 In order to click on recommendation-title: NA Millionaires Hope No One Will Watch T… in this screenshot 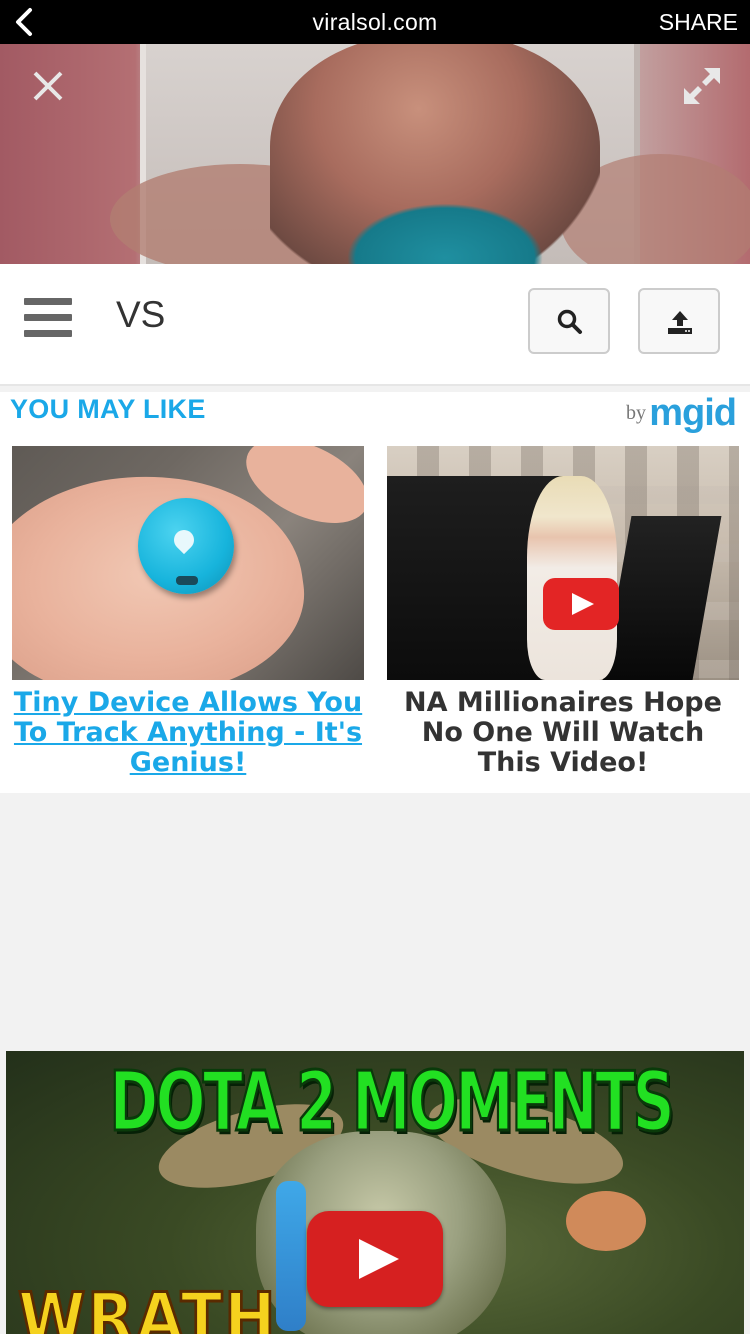, I will do `click(563, 733)`.